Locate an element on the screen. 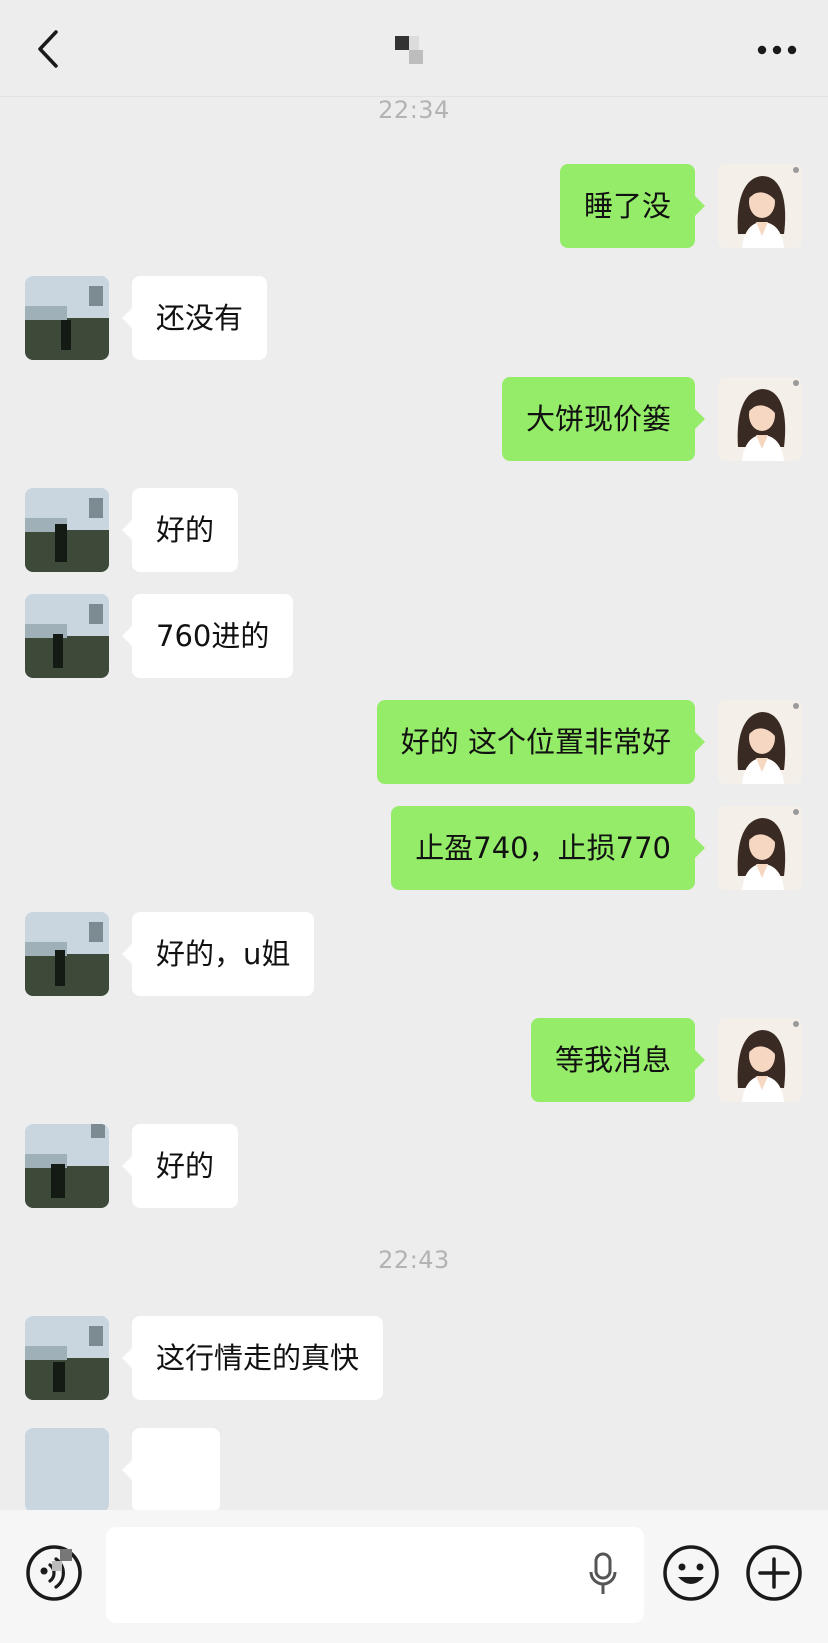  more-horizontal-icon is located at coordinates (777, 50).